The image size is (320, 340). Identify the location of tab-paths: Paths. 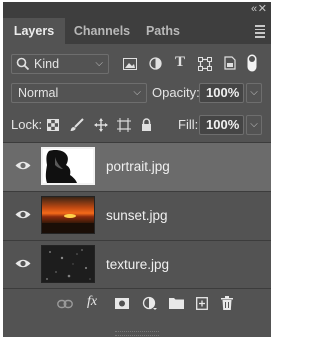
(163, 31).